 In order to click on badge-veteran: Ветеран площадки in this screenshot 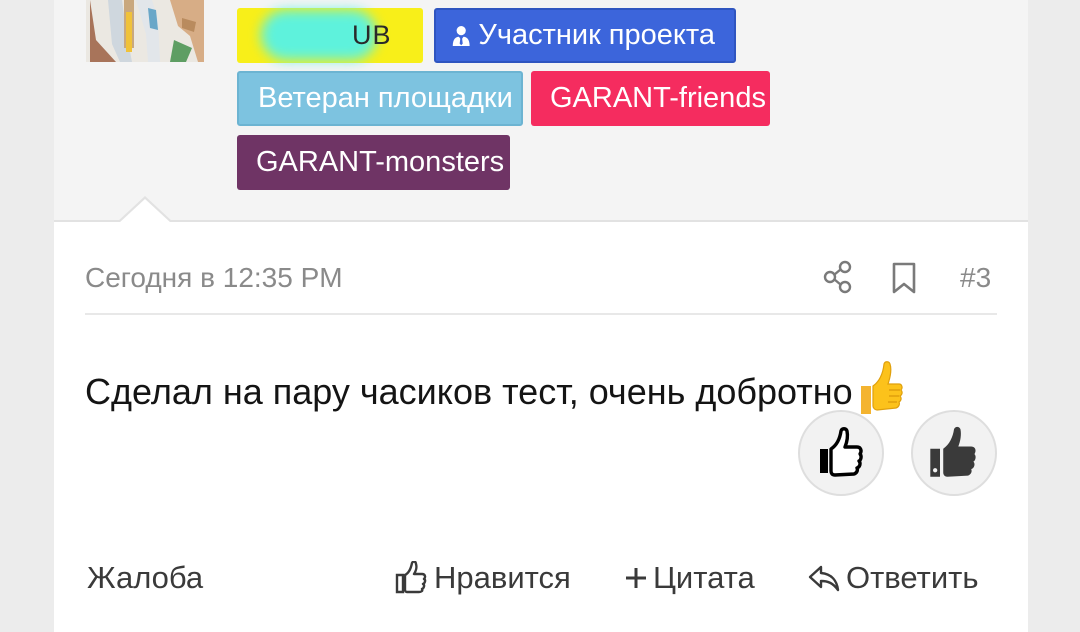, I will do `click(380, 98)`.